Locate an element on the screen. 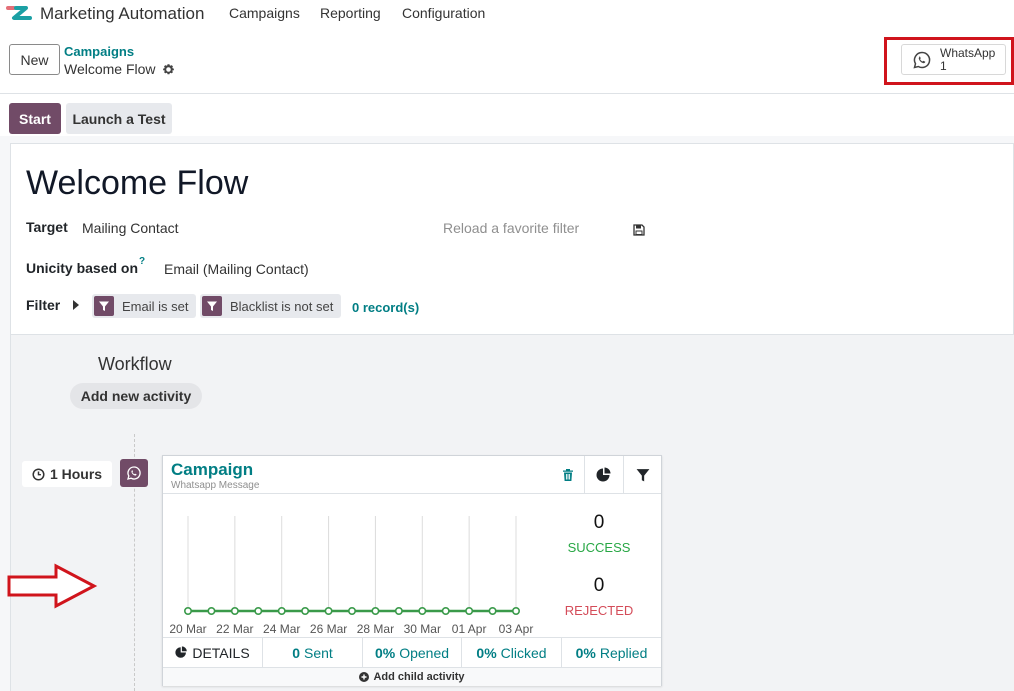 The height and width of the screenshot is (691, 1014). chart-tick-label: 30 Mar is located at coordinates (422, 629).